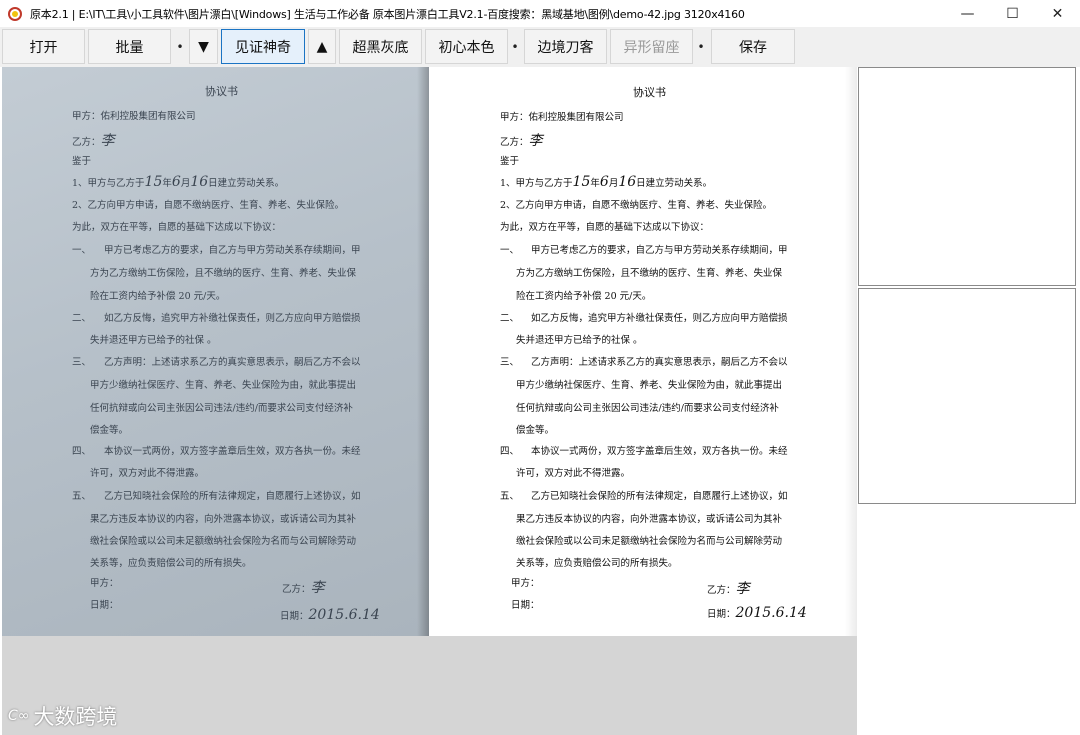 This screenshot has width=1080, height=735. Describe the element at coordinates (466, 46) in the screenshot. I see `original-color-button: 初心本色` at that location.